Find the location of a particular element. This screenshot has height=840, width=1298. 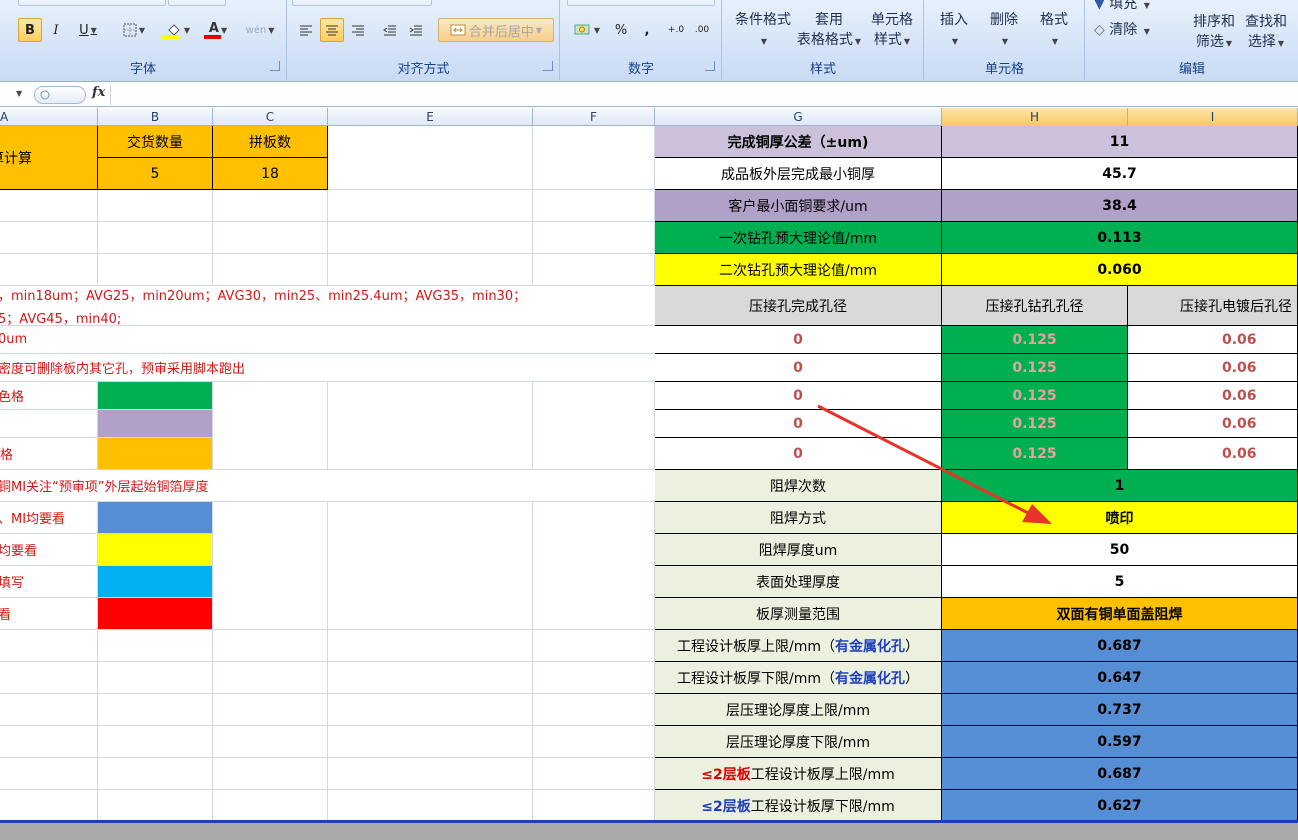

align-center-button is located at coordinates (332, 30).